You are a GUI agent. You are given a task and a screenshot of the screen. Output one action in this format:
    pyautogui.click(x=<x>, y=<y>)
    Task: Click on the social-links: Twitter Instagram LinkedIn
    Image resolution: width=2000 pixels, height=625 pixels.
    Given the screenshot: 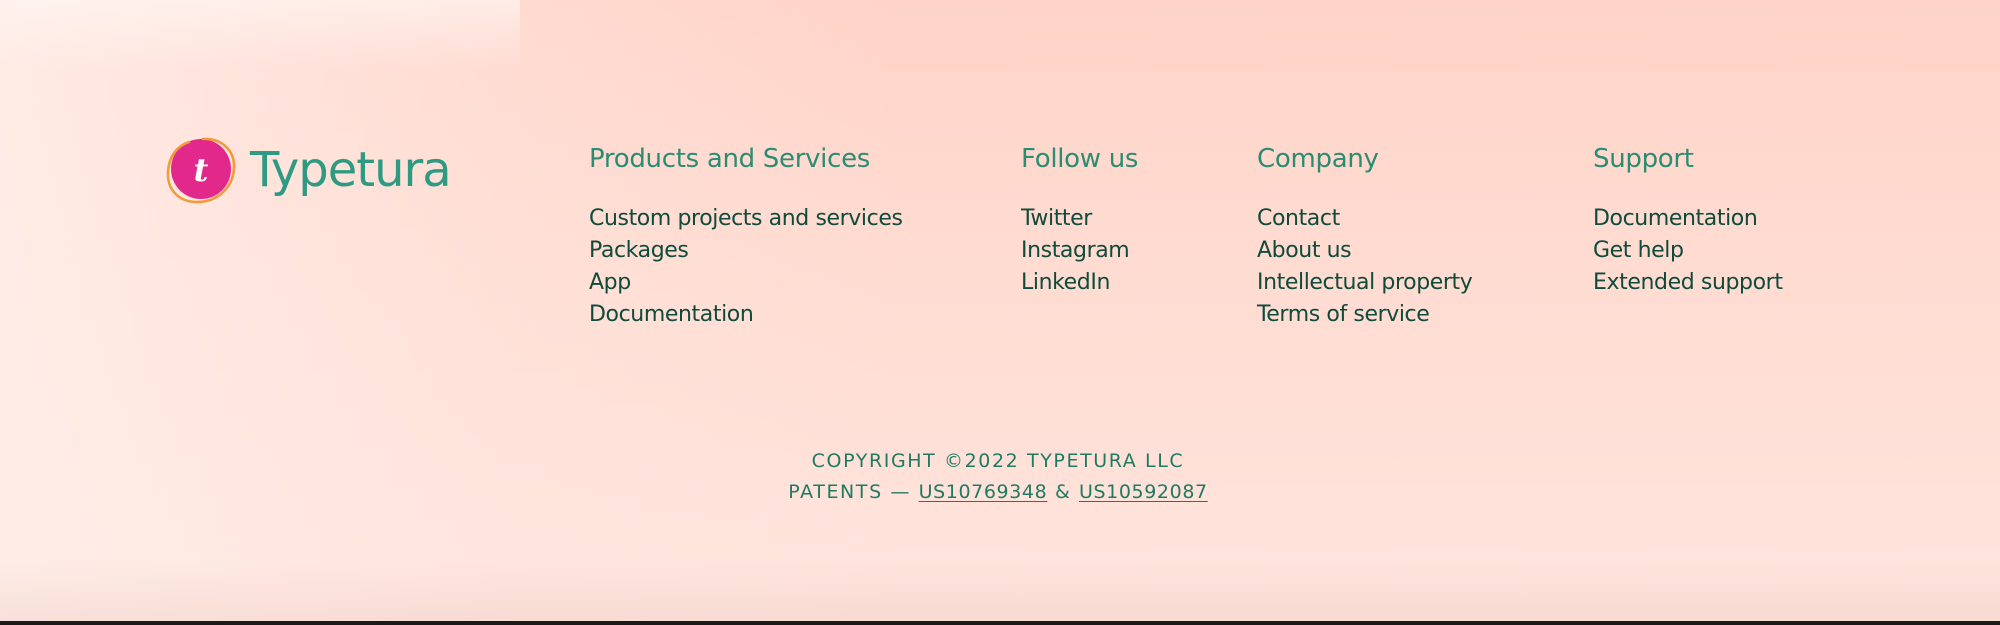 What is the action you would take?
    pyautogui.click(x=1079, y=251)
    